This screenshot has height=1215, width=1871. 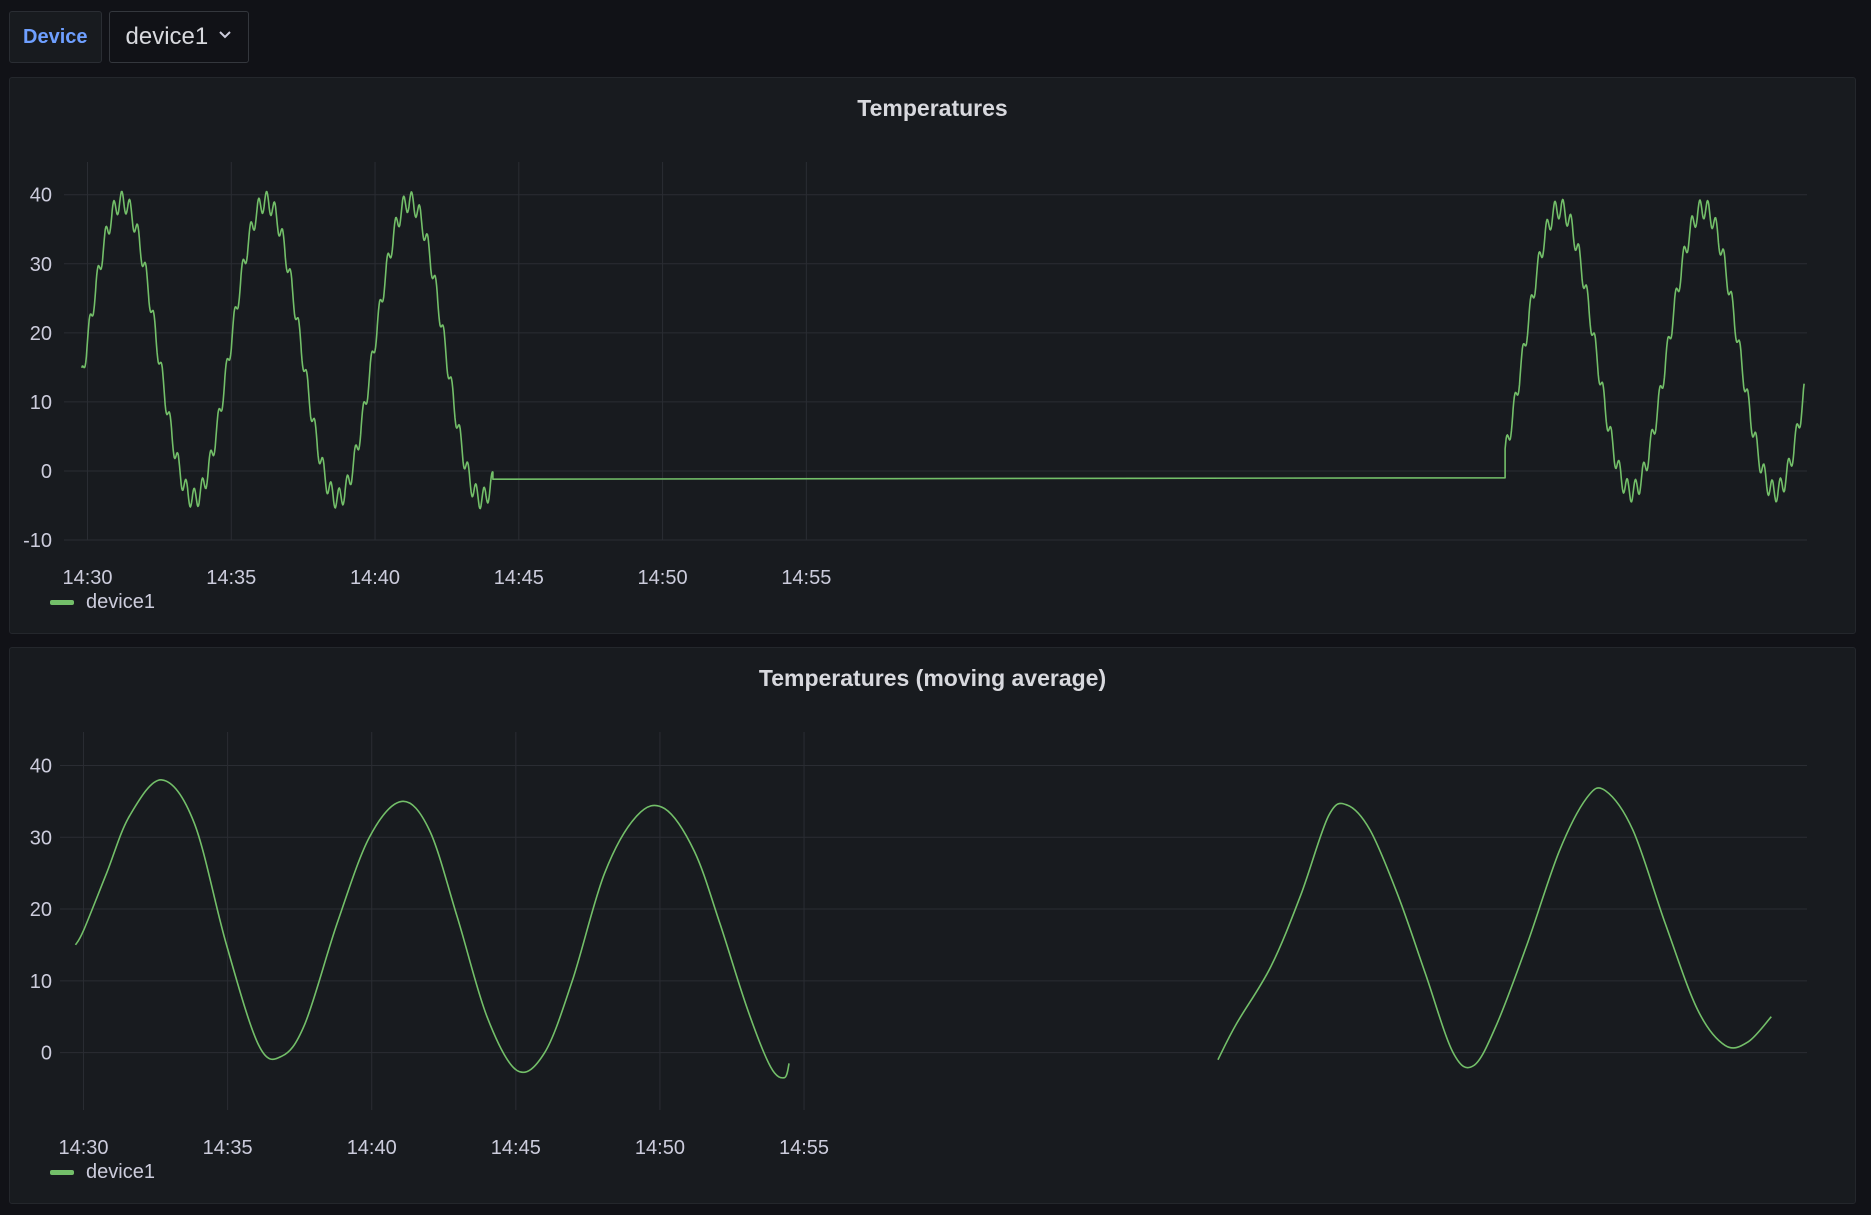 I want to click on device-select-value: device1, so click(x=167, y=36).